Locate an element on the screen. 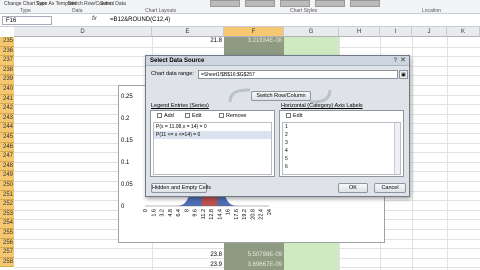 Image resolution: width=480 pixels, height=270 pixels. axis-labels-list: 1 2 3 4 5 6 is located at coordinates (341, 148).